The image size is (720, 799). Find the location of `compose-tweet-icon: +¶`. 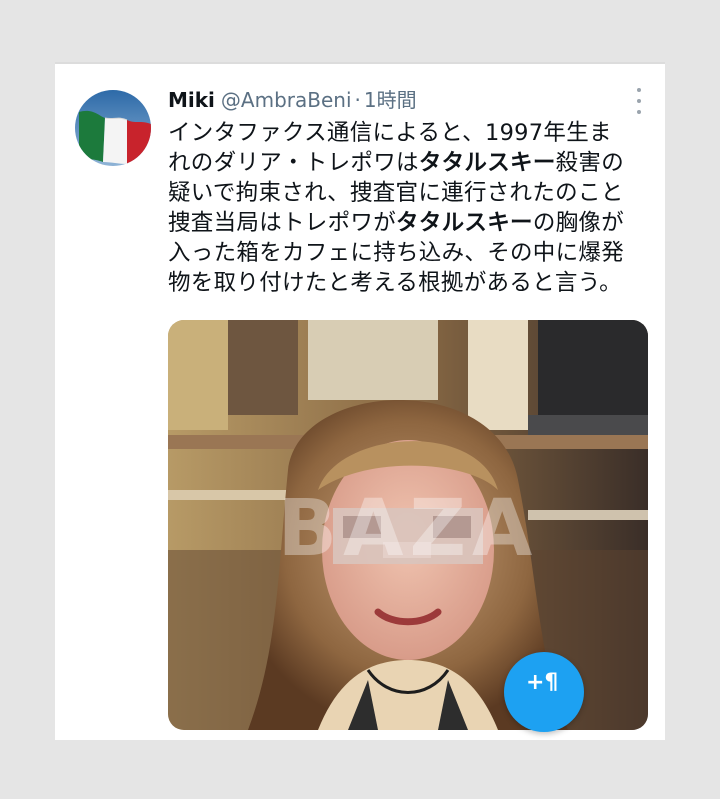

compose-tweet-icon: +¶ is located at coordinates (542, 682).